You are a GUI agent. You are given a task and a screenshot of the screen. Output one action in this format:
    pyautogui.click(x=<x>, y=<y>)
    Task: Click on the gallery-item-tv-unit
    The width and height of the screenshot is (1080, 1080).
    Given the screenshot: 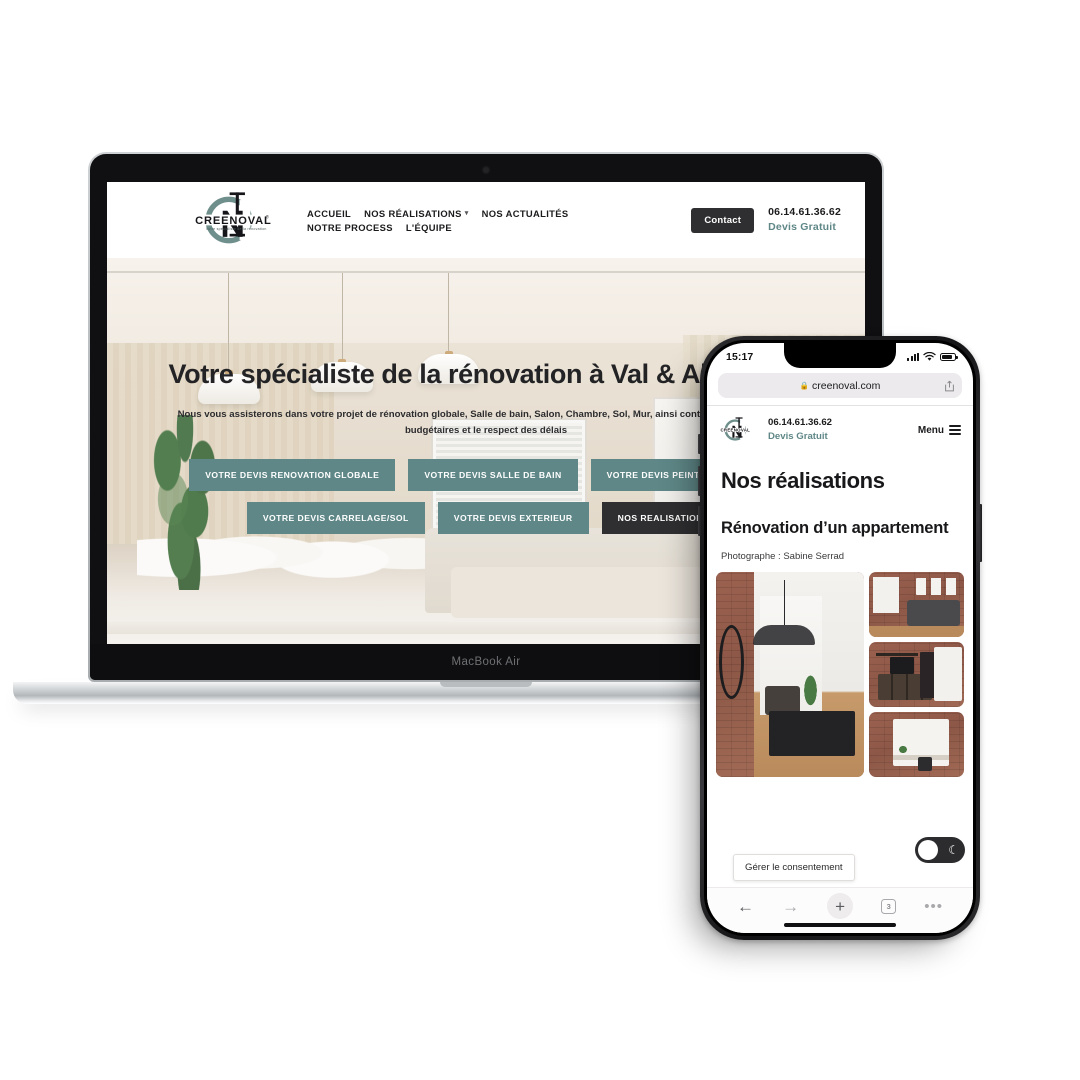 What is the action you would take?
    pyautogui.click(x=916, y=674)
    